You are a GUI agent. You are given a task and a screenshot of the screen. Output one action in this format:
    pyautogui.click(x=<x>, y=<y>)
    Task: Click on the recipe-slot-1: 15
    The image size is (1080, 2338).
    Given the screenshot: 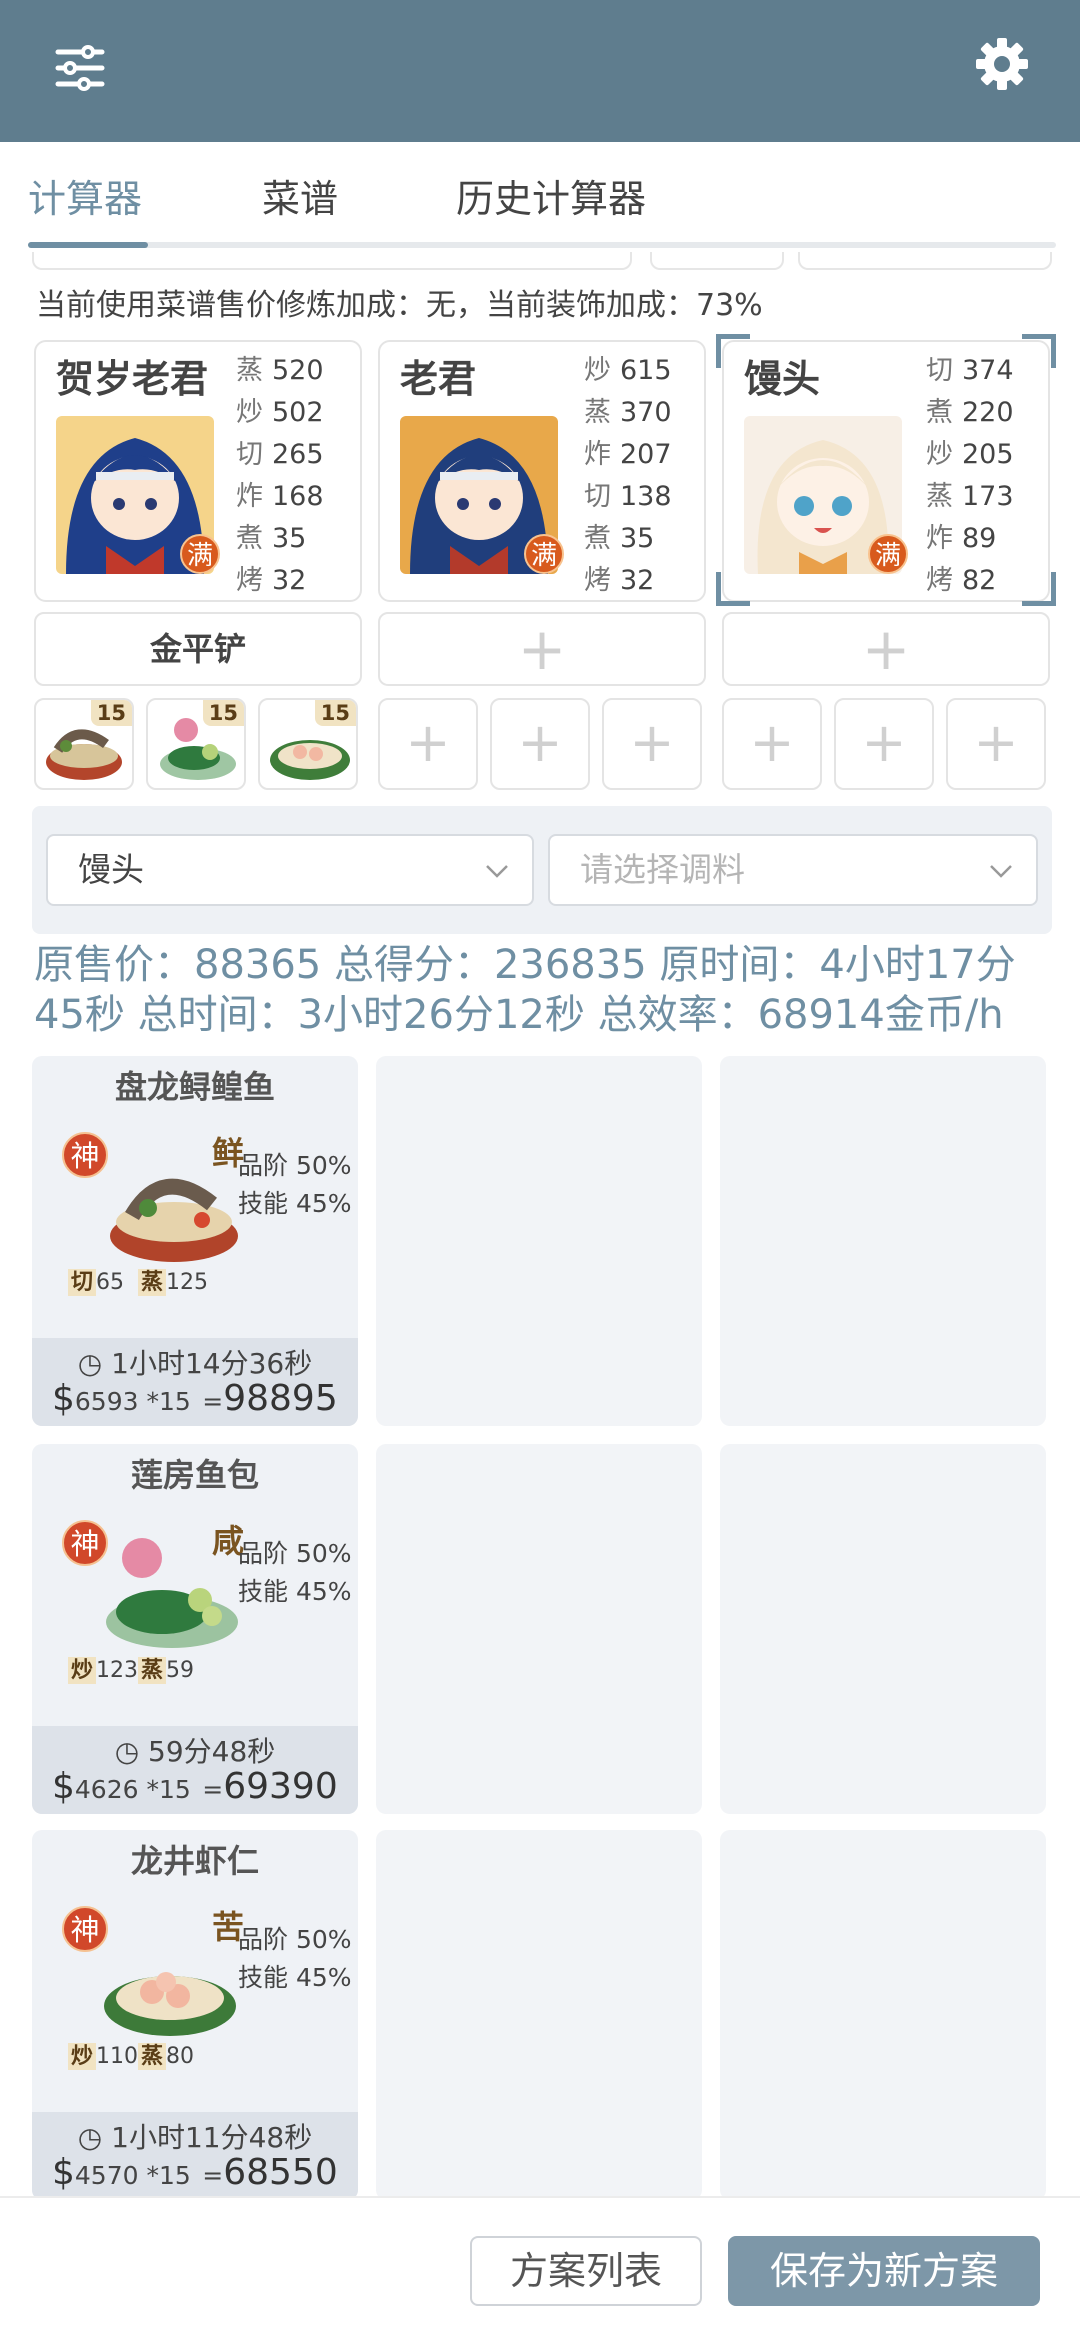 What is the action you would take?
    pyautogui.click(x=84, y=744)
    